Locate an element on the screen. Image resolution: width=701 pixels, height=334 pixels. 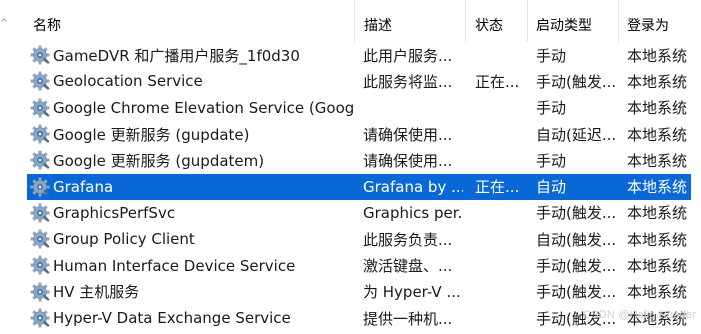
column-header-status-label: 状态 is located at coordinates (489, 26).